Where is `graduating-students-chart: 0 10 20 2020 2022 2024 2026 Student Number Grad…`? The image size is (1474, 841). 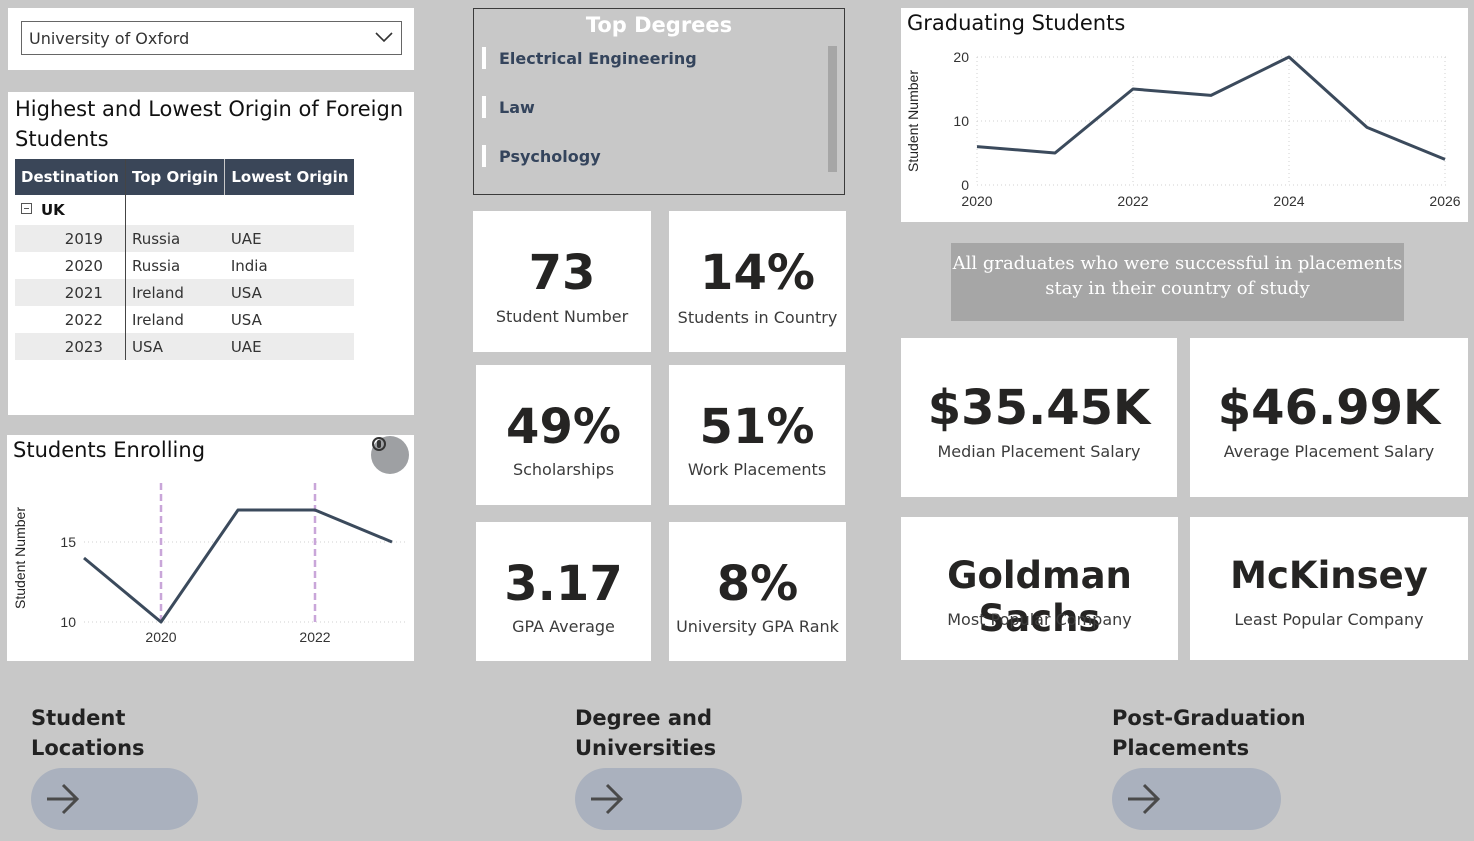
graduating-students-chart: 0 10 20 2020 2022 2024 2026 Student Number Grad… is located at coordinates (1184, 115).